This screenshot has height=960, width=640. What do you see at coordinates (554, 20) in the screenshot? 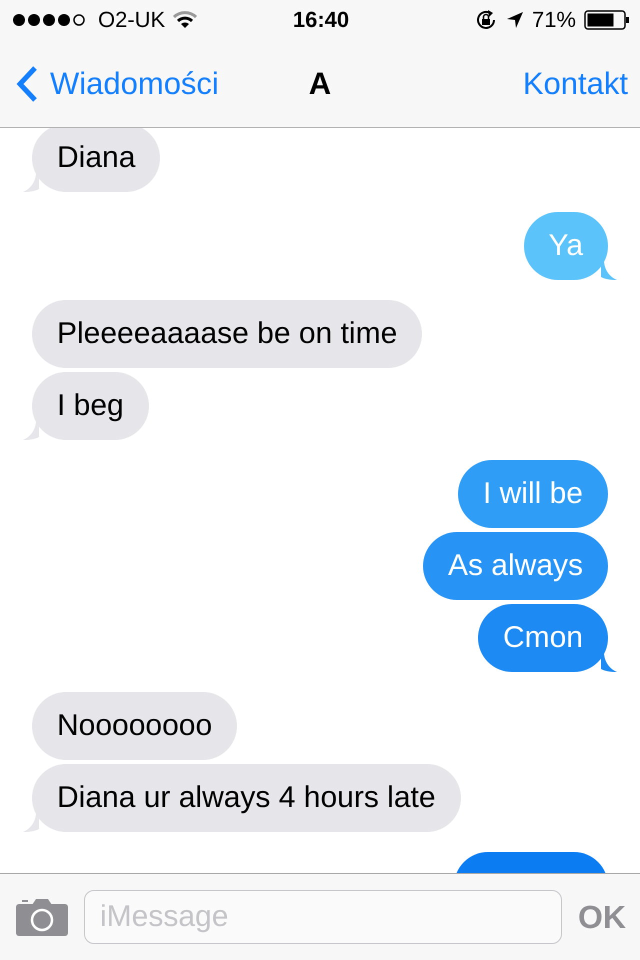
I see `battery-percentage: 71%` at bounding box center [554, 20].